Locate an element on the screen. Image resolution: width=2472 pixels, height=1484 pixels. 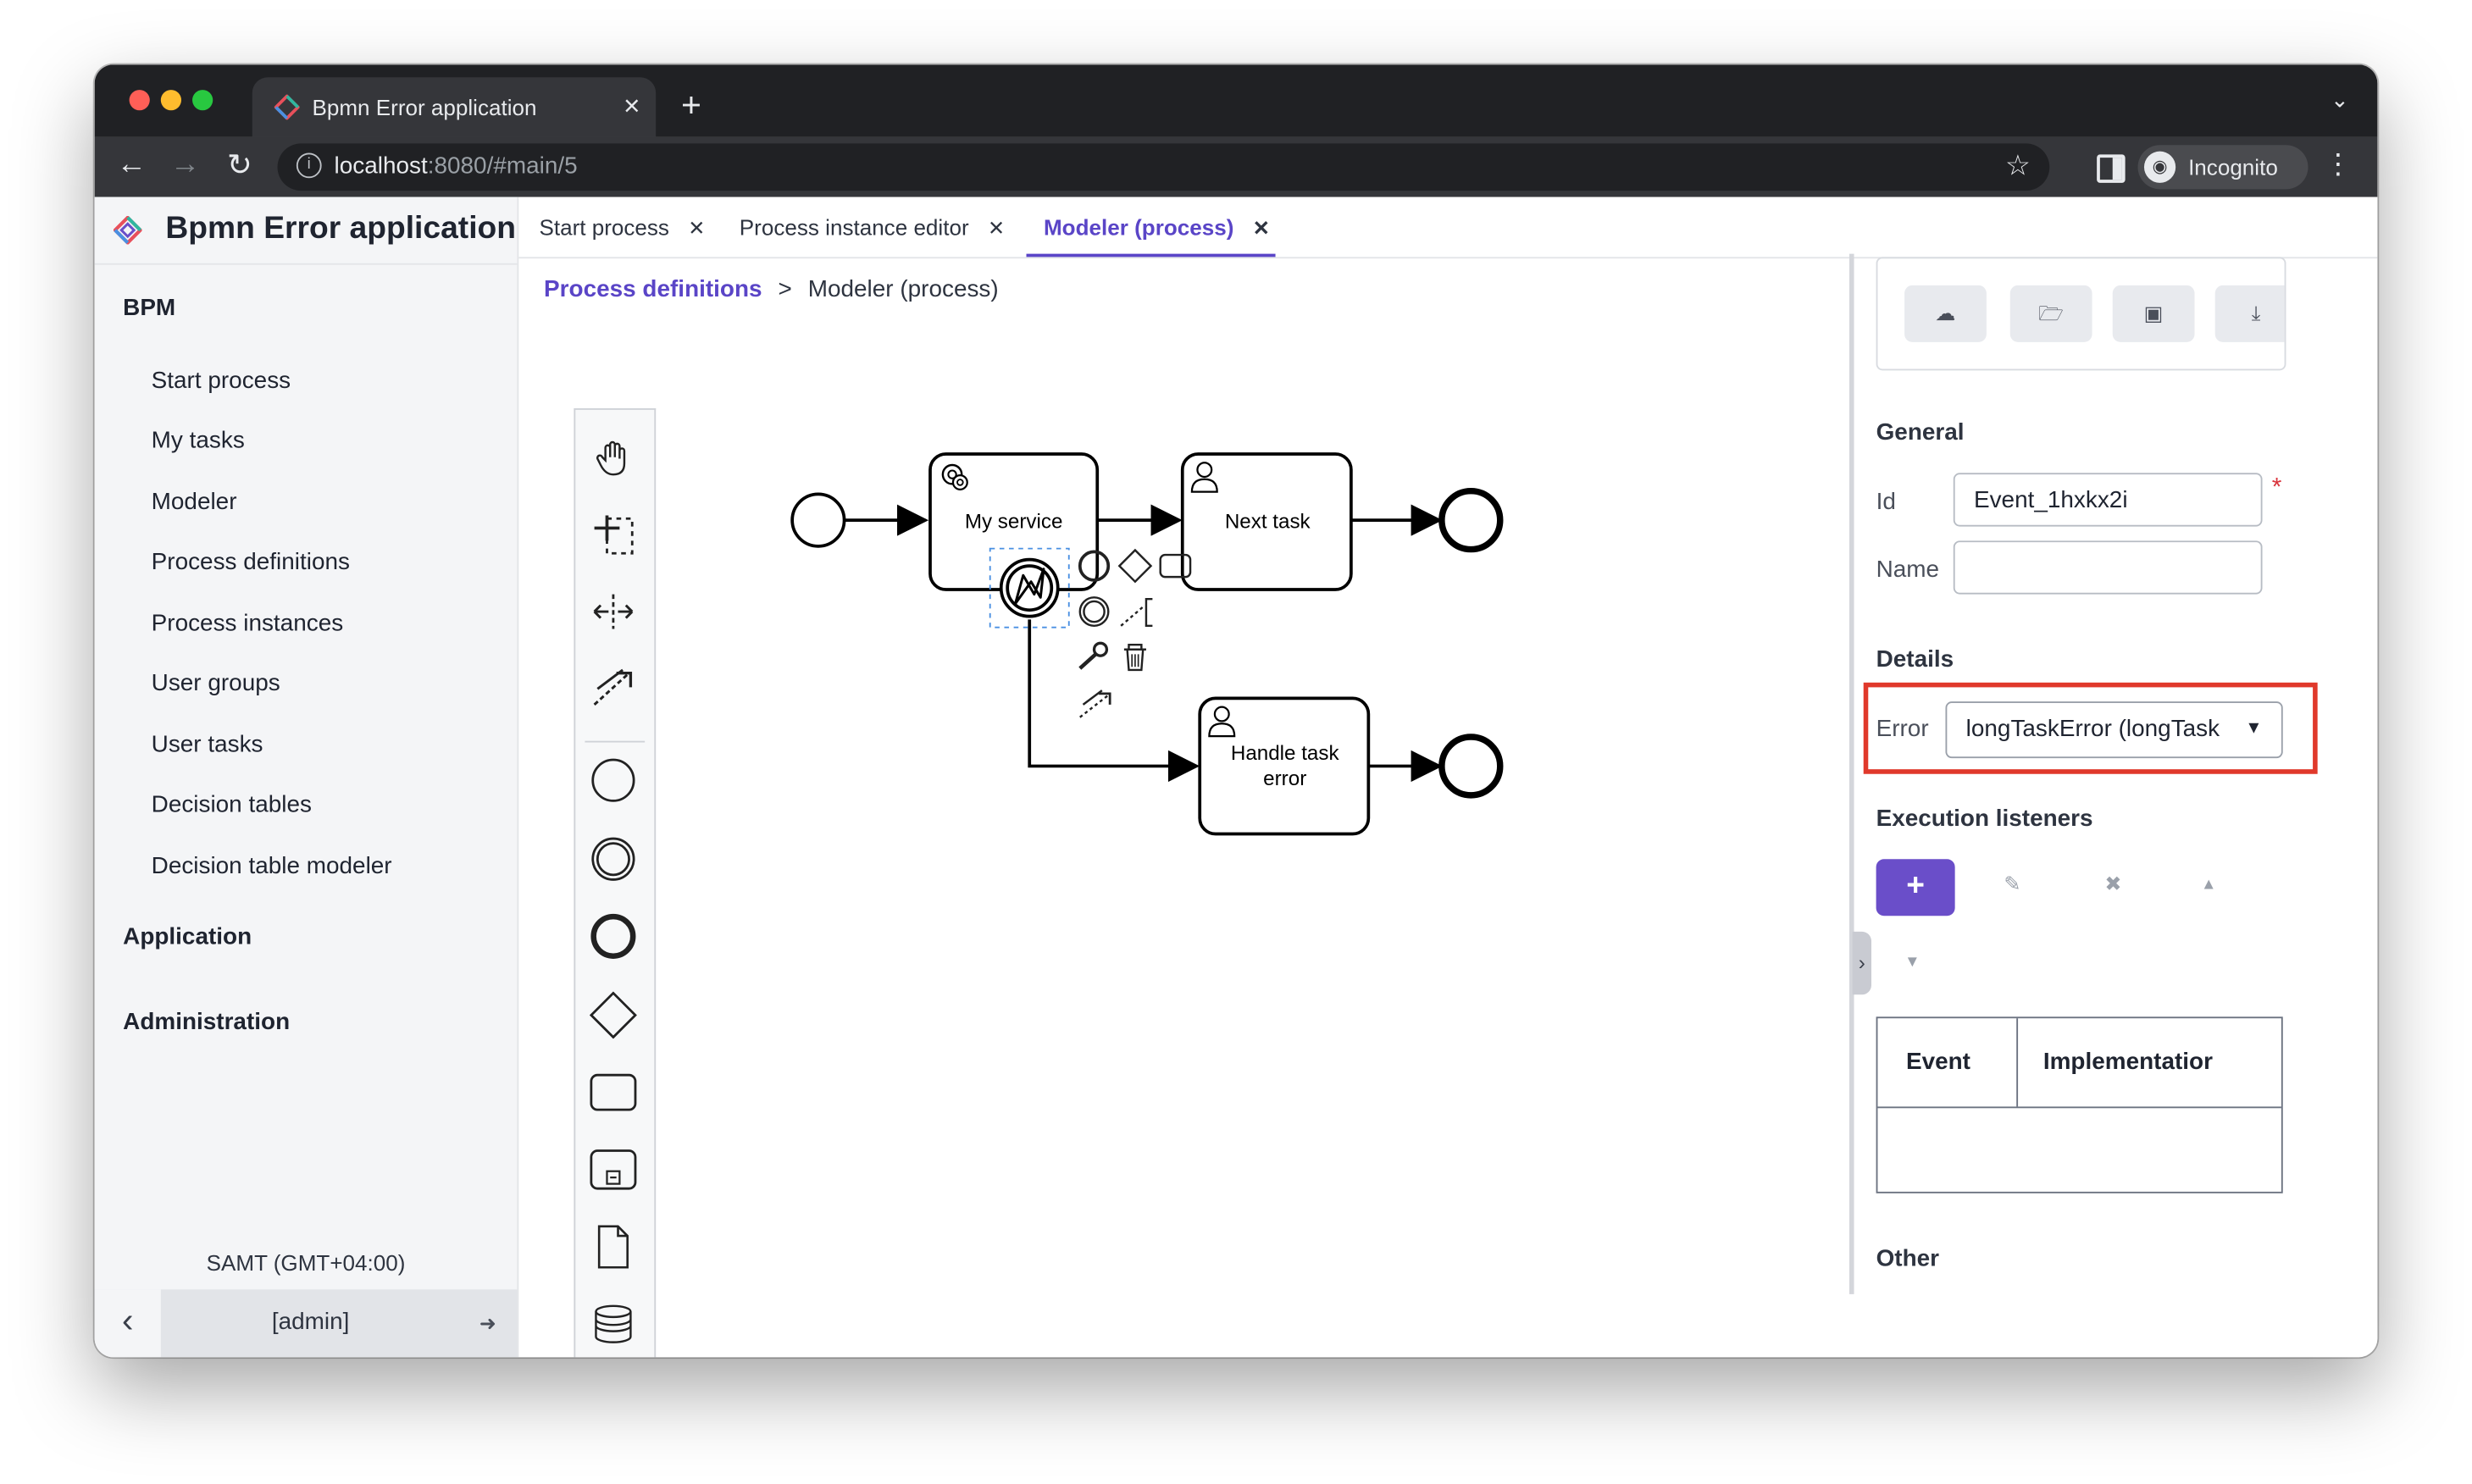
column-divider is located at coordinates (2017, 1062).